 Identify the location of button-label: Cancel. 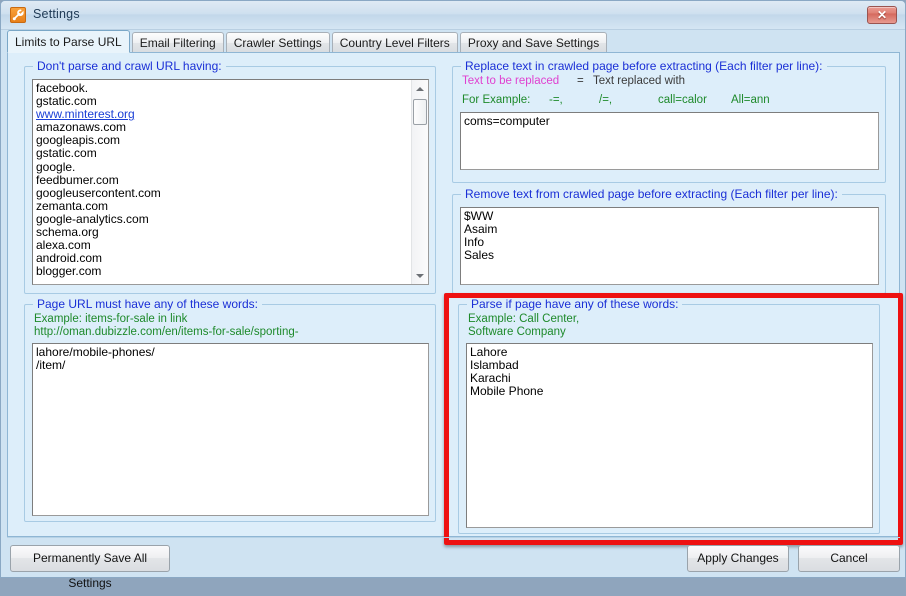
(849, 558).